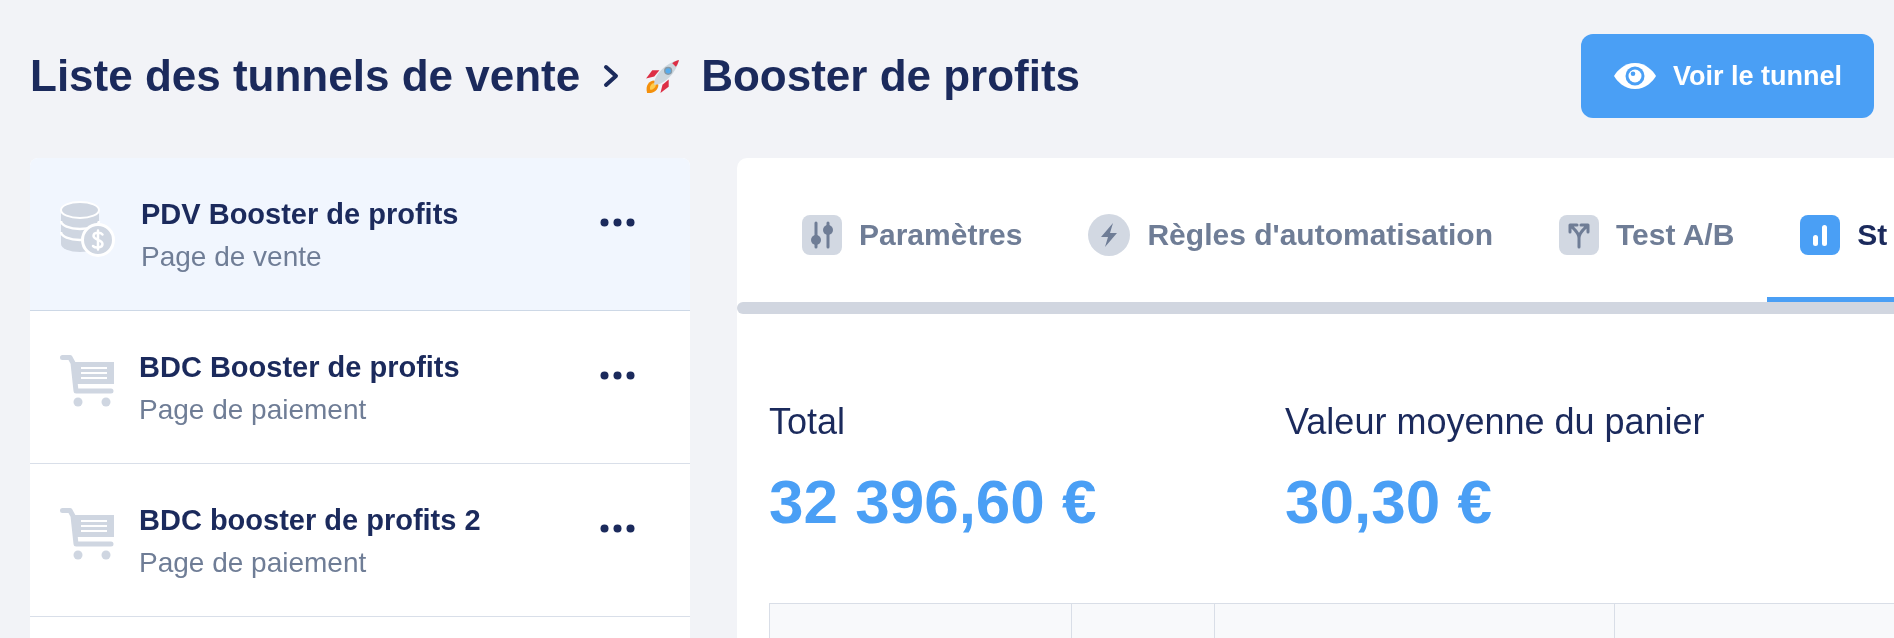  Describe the element at coordinates (891, 76) in the screenshot. I see `page-title: Booster de profits` at that location.